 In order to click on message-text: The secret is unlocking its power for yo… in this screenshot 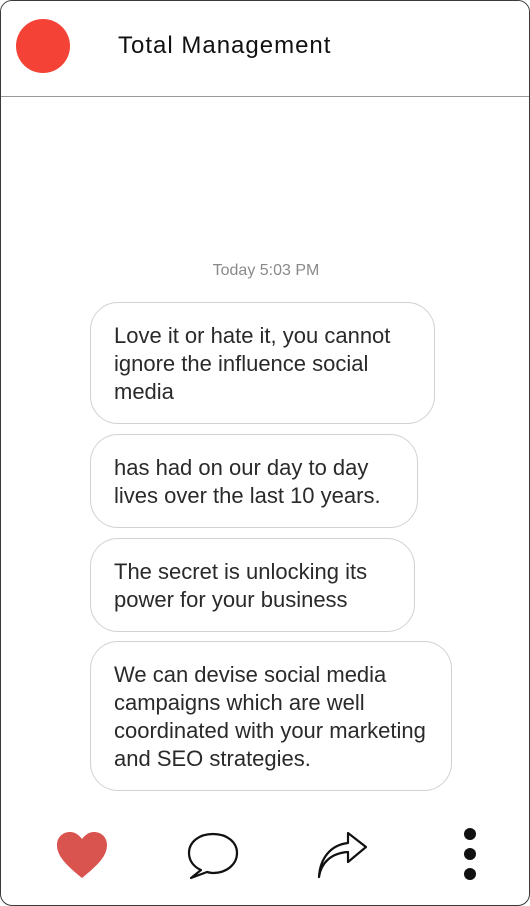, I will do `click(241, 585)`.